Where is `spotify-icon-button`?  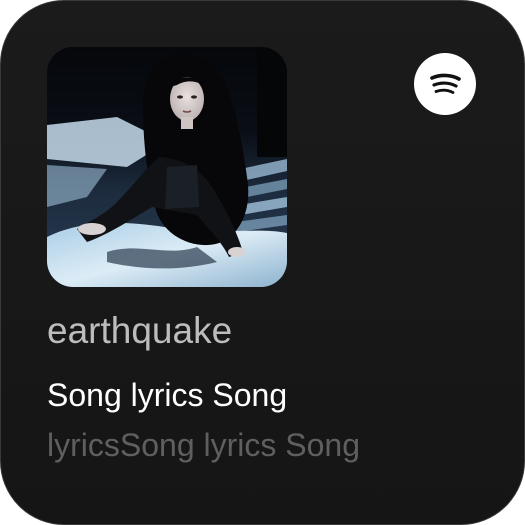
spotify-icon-button is located at coordinates (445, 84).